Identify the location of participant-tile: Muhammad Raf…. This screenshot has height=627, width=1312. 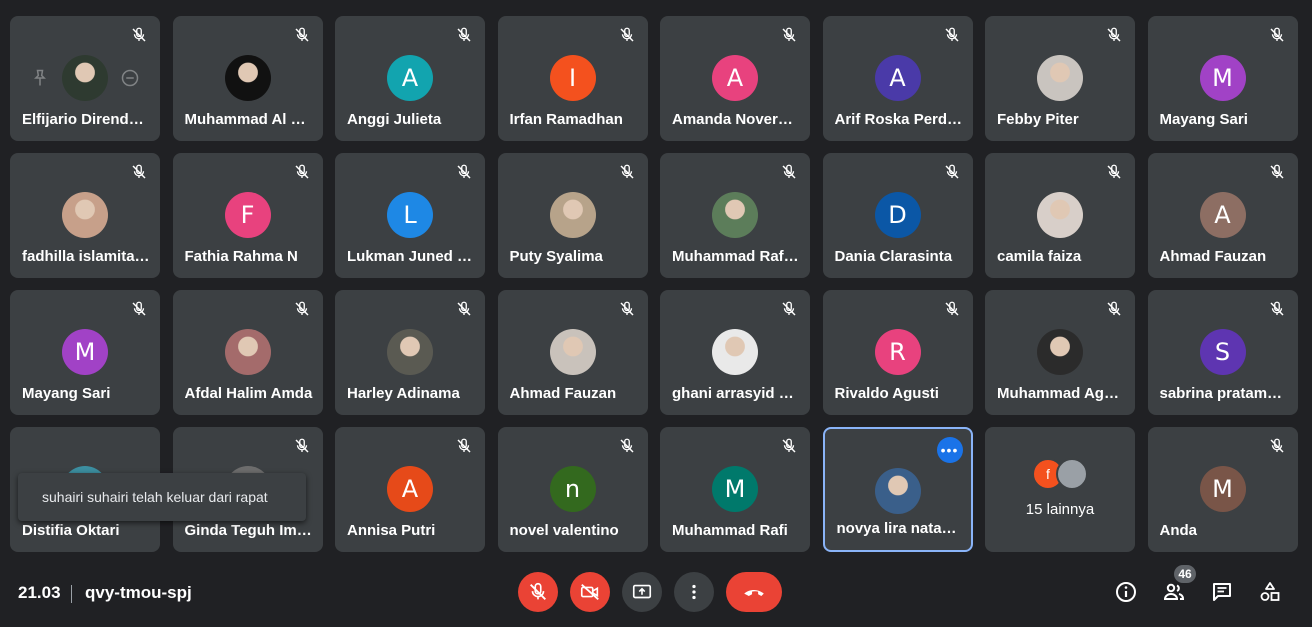
(735, 215).